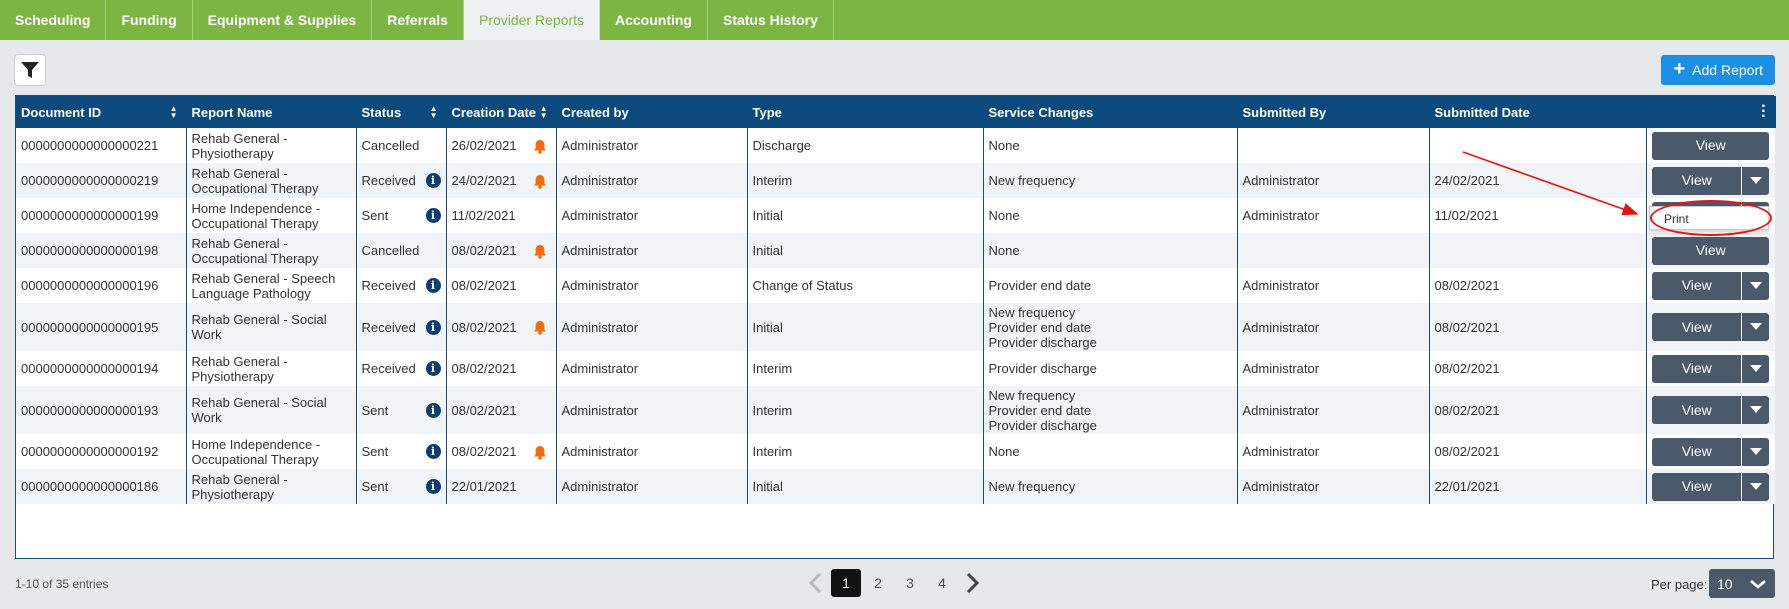 The height and width of the screenshot is (609, 1789). What do you see at coordinates (910, 583) in the screenshot?
I see `page-3-button: 3` at bounding box center [910, 583].